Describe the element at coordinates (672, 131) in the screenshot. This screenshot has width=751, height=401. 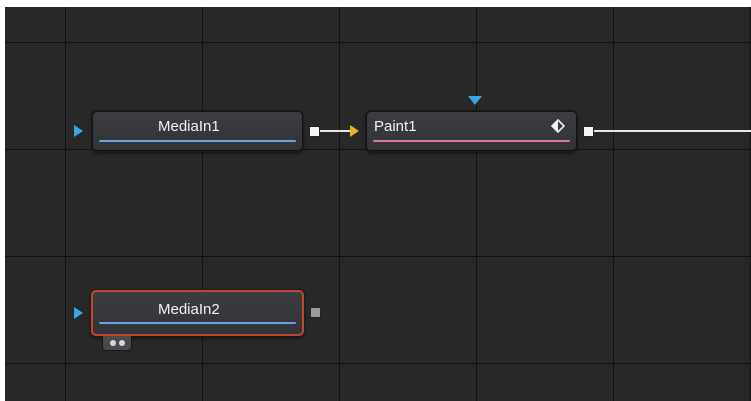
I see `connection-paint1-output` at that location.